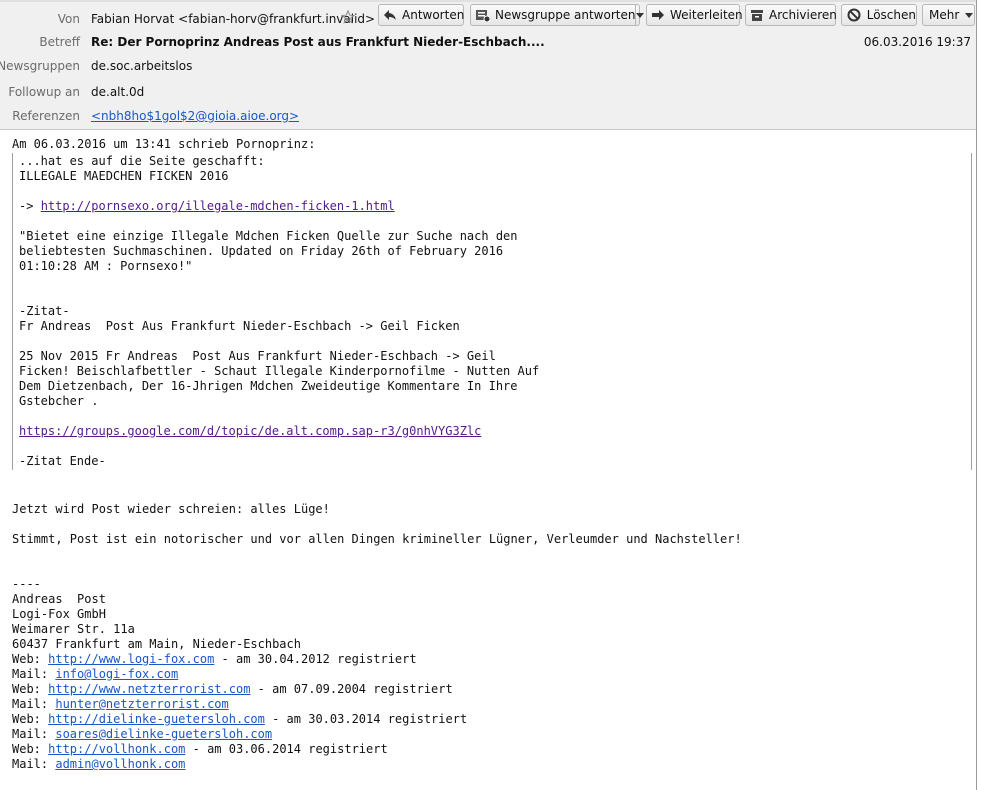  I want to click on delete-circle-icon, so click(854, 15).